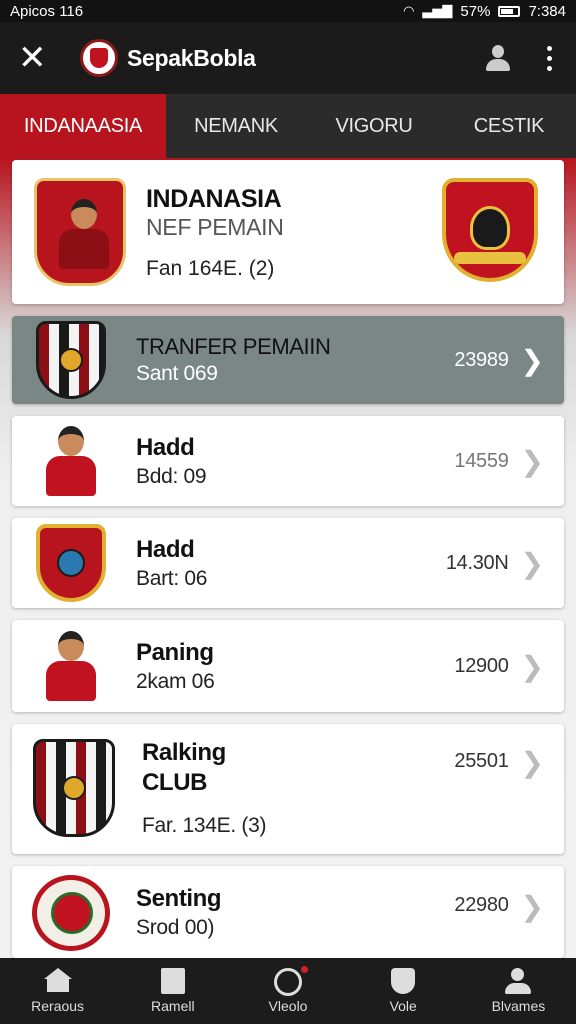  I want to click on list-item-value: 14559, so click(481, 460).